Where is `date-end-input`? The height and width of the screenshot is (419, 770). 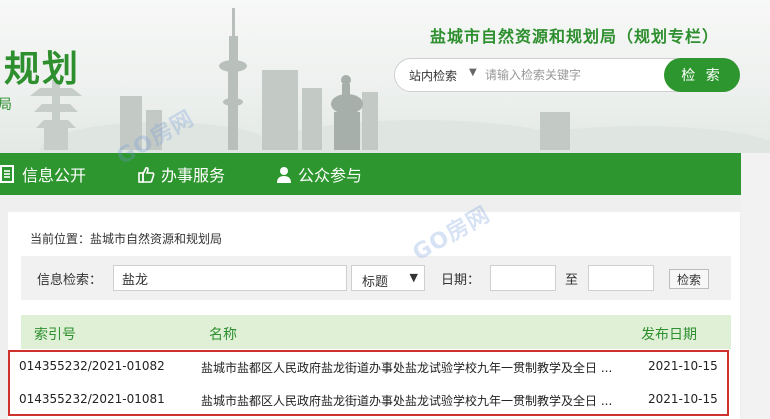 date-end-input is located at coordinates (621, 278).